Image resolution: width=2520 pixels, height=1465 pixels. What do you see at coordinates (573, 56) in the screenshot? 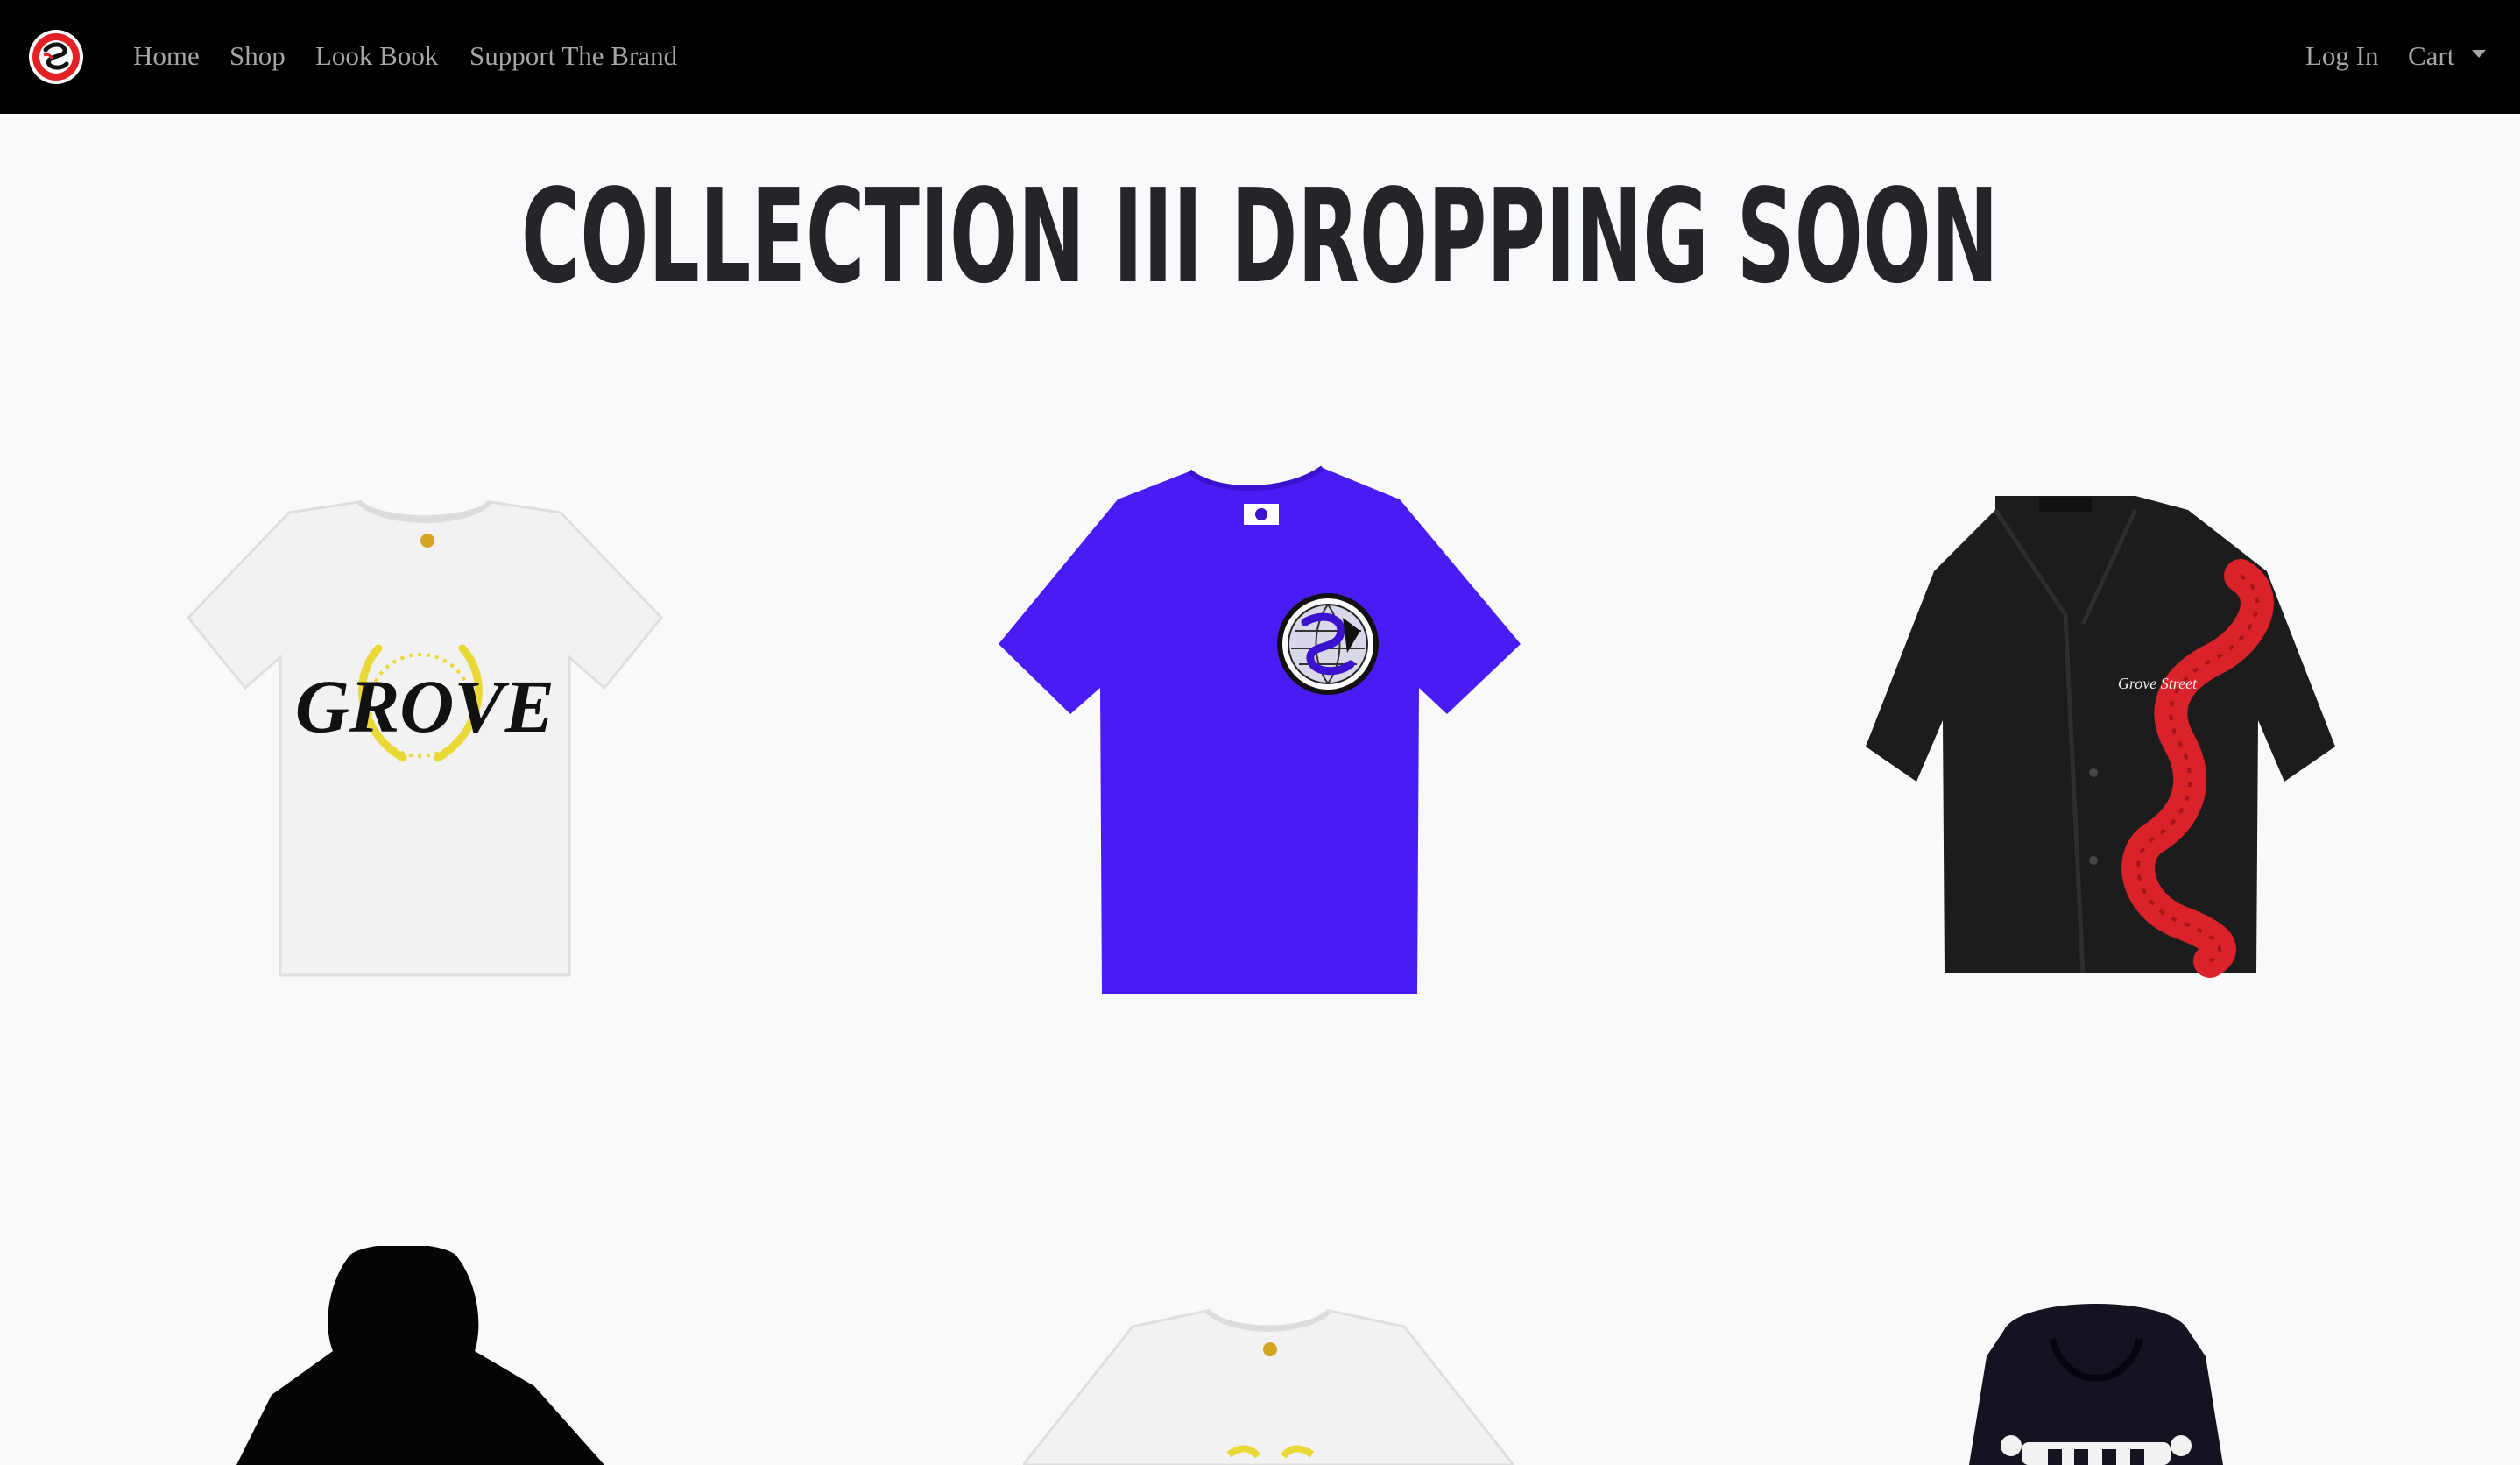
I see `nav-support-link: Support The Brand` at bounding box center [573, 56].